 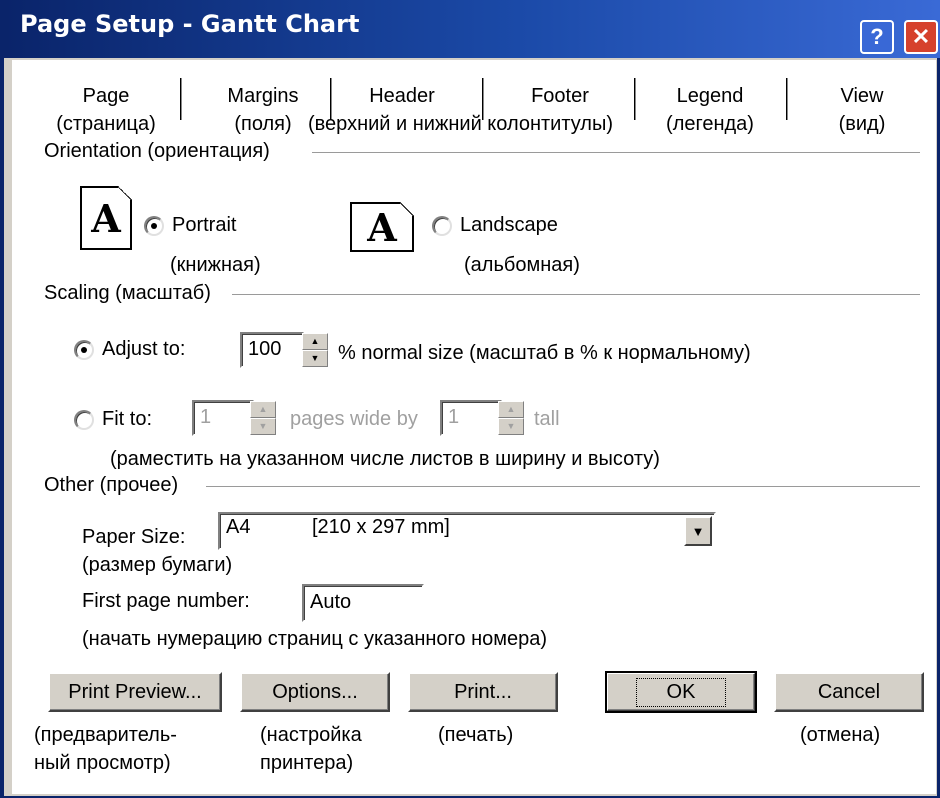 I want to click on adjust-to-label: Adjust to:, so click(x=143, y=349).